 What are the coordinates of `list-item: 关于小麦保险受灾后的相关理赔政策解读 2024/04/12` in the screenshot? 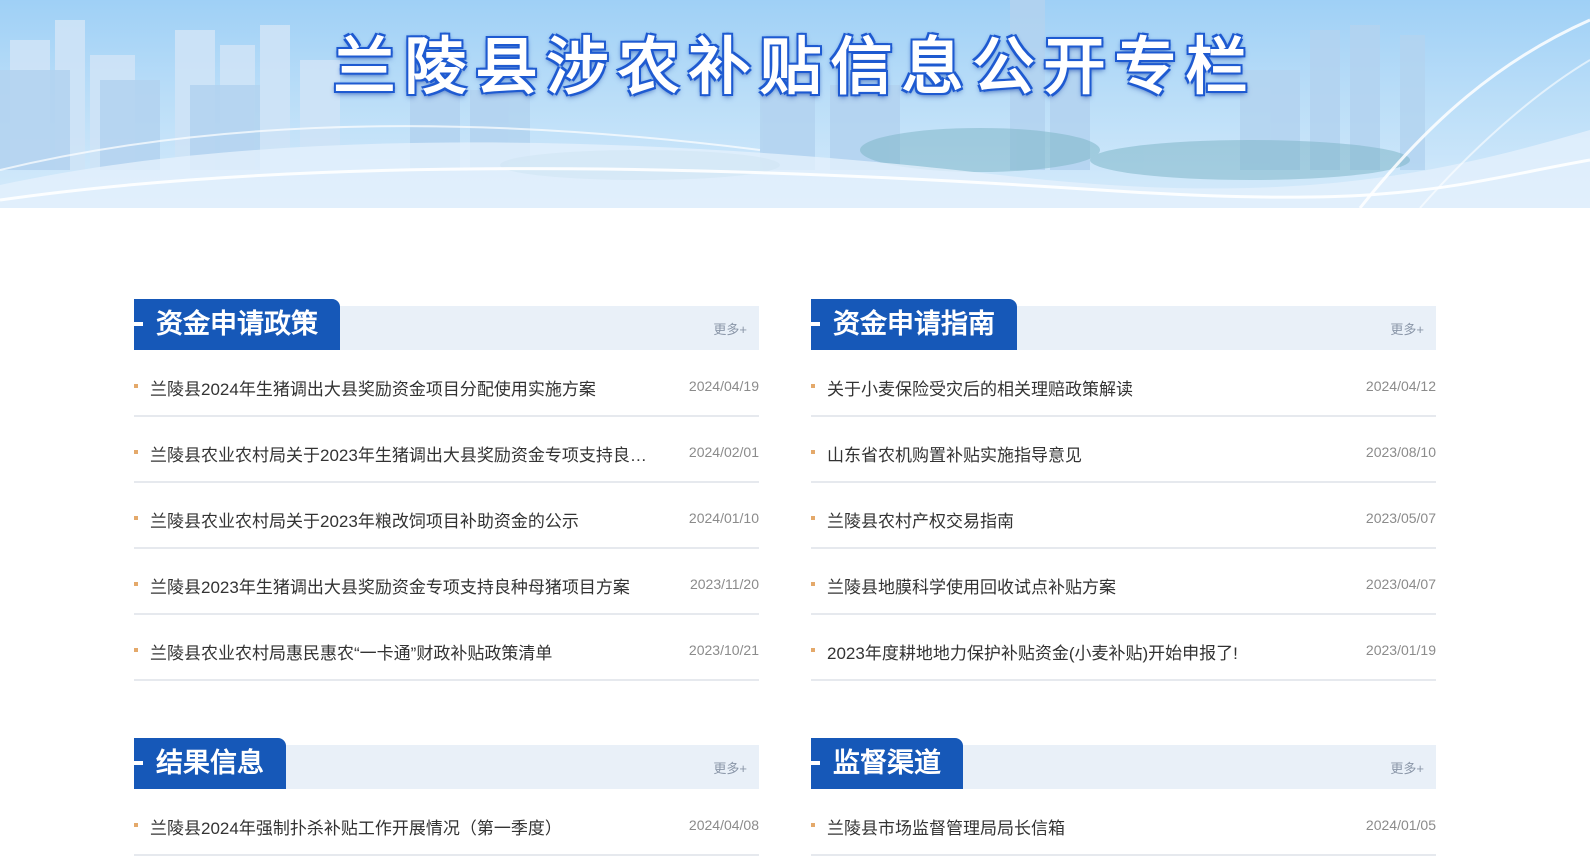 It's located at (1123, 384).